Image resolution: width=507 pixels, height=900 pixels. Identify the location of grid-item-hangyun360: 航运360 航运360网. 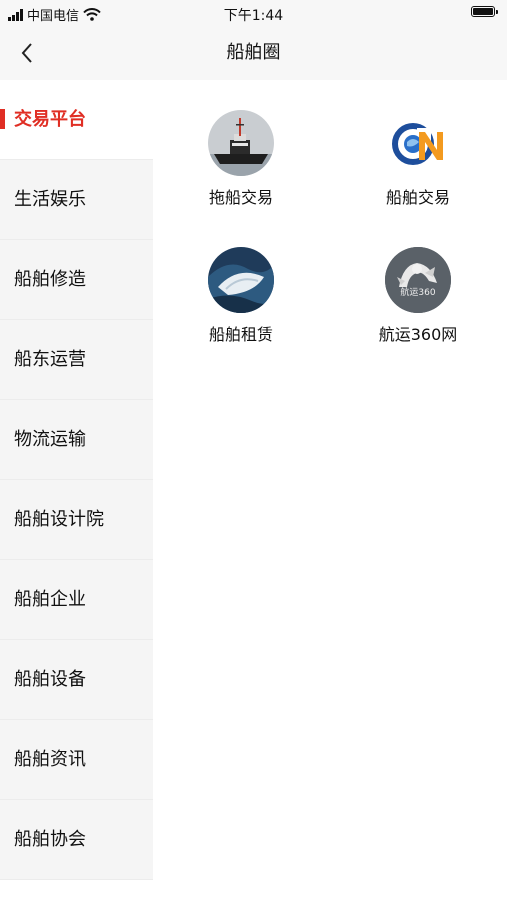
(418, 296).